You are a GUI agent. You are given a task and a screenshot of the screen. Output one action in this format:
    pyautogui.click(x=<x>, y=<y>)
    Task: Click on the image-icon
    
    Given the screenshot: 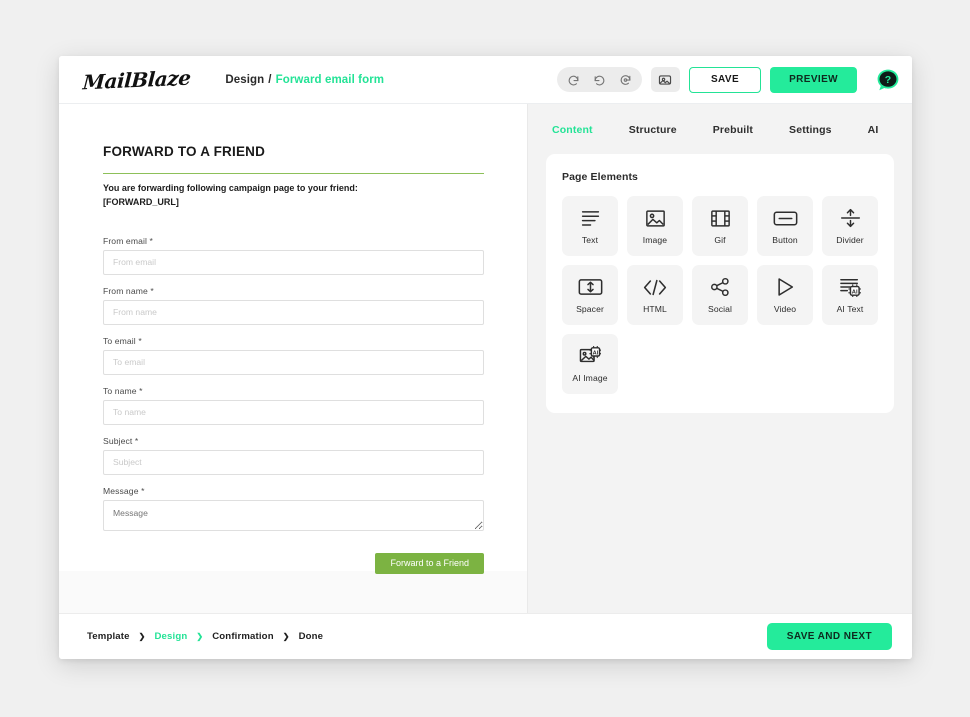 What is the action you would take?
    pyautogui.click(x=655, y=218)
    